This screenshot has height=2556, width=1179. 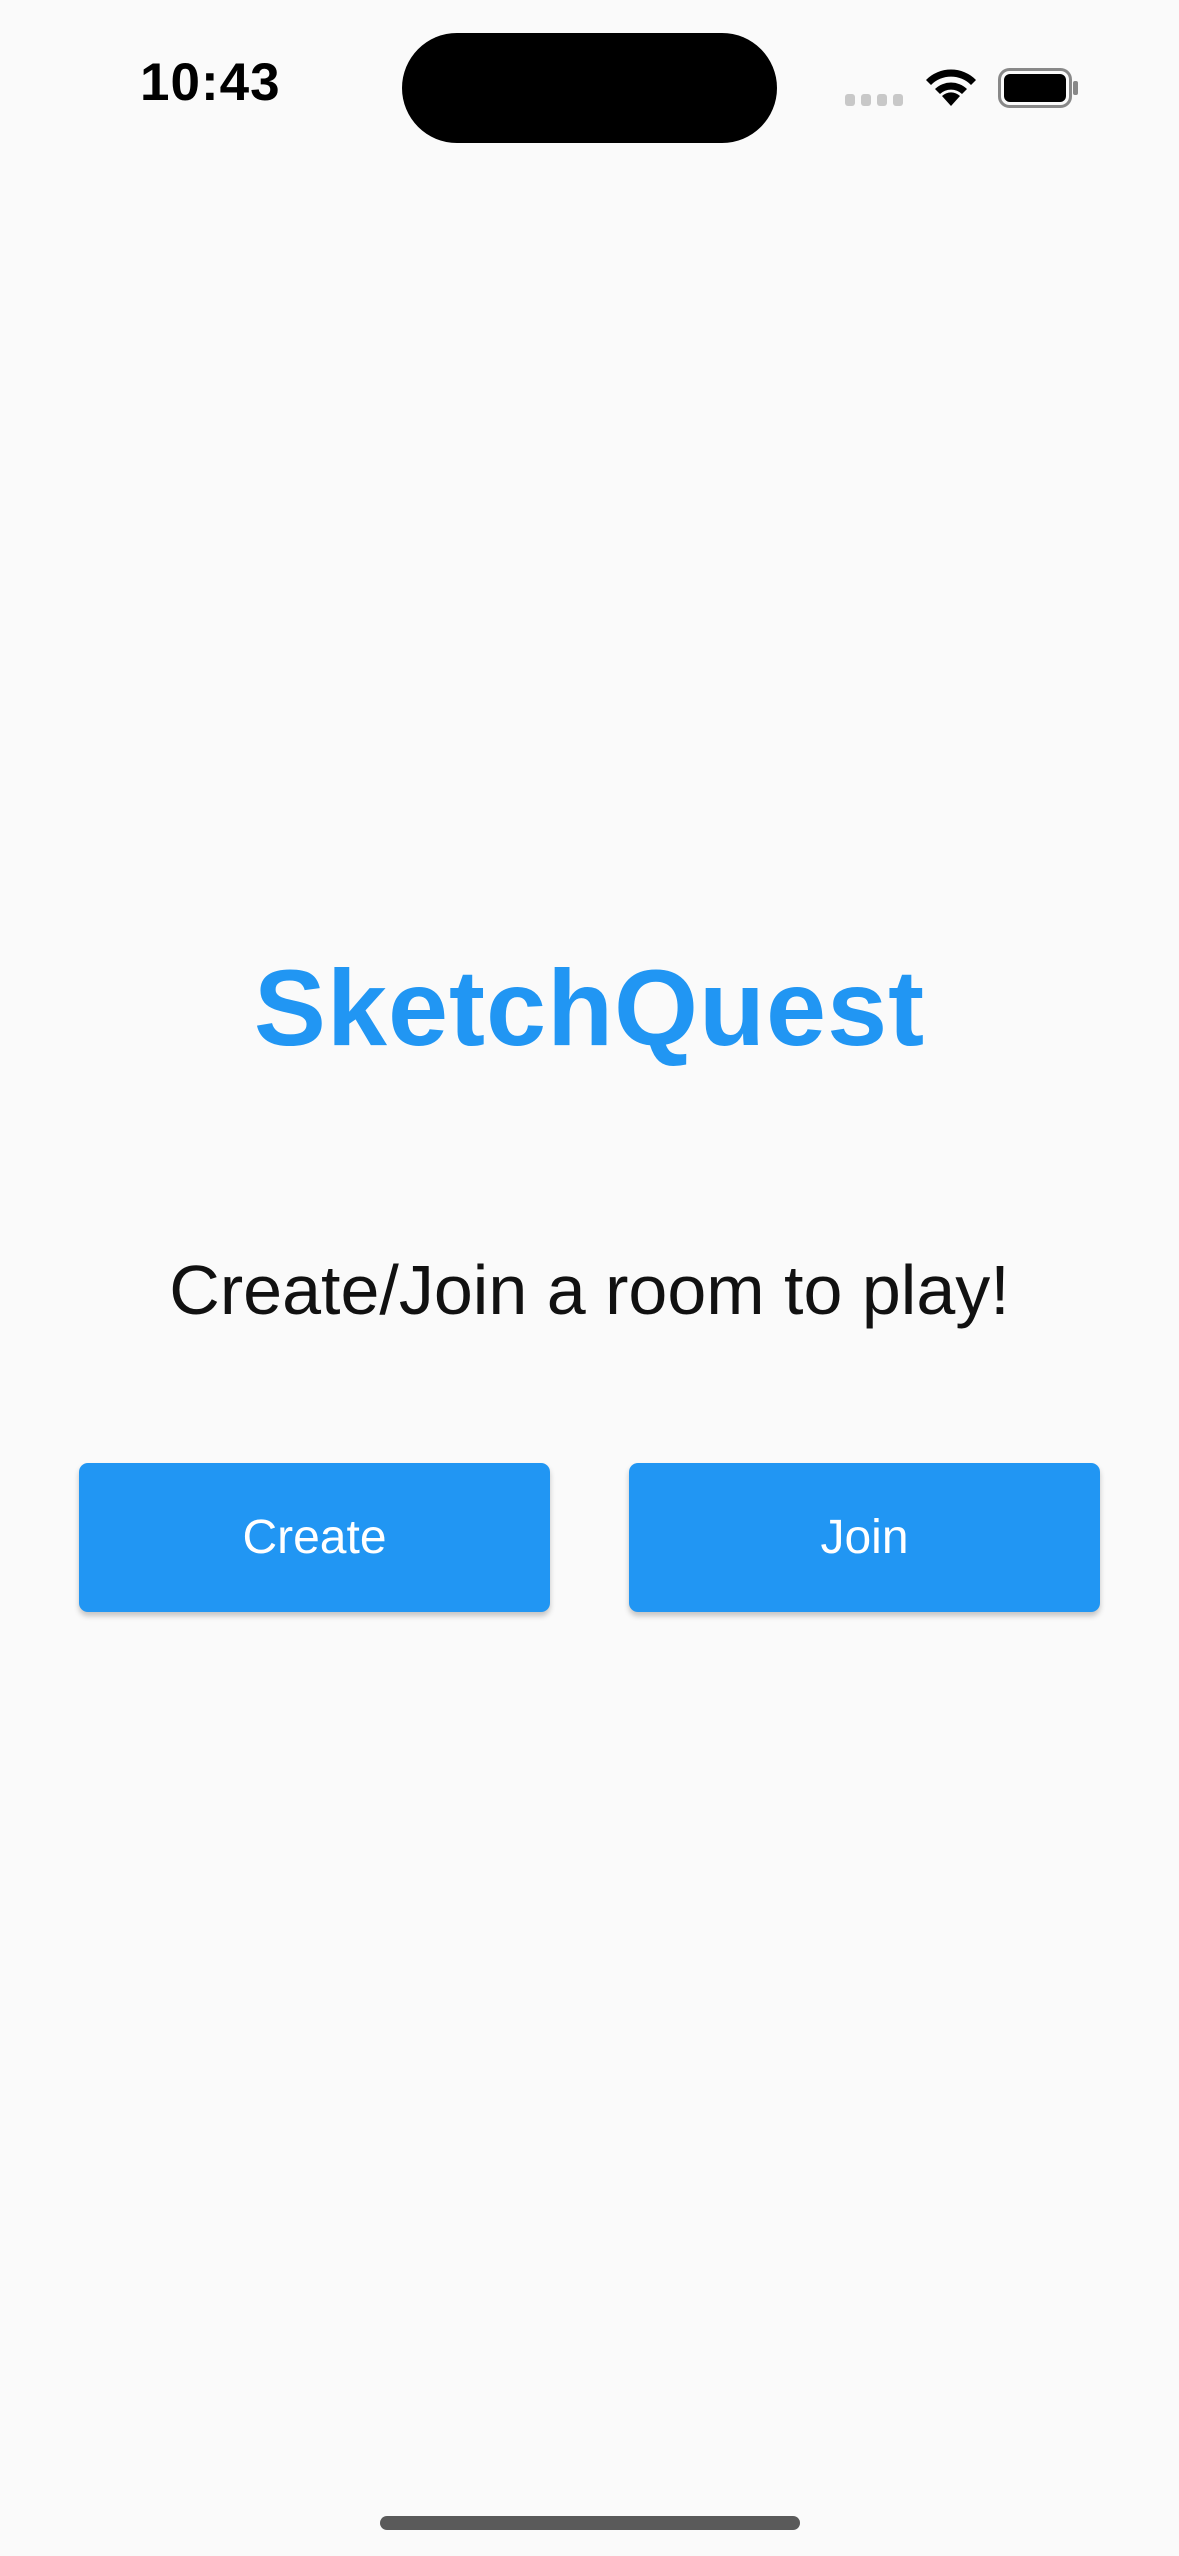 I want to click on join-button: Join, so click(x=864, y=1537).